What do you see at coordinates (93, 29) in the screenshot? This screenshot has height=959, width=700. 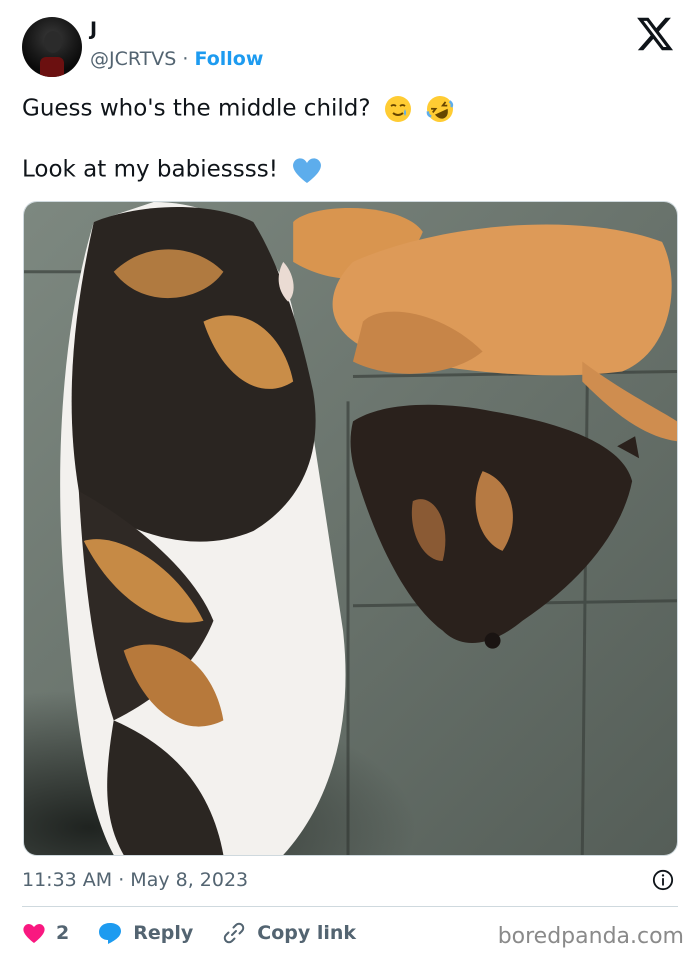 I see `author-name: J` at bounding box center [93, 29].